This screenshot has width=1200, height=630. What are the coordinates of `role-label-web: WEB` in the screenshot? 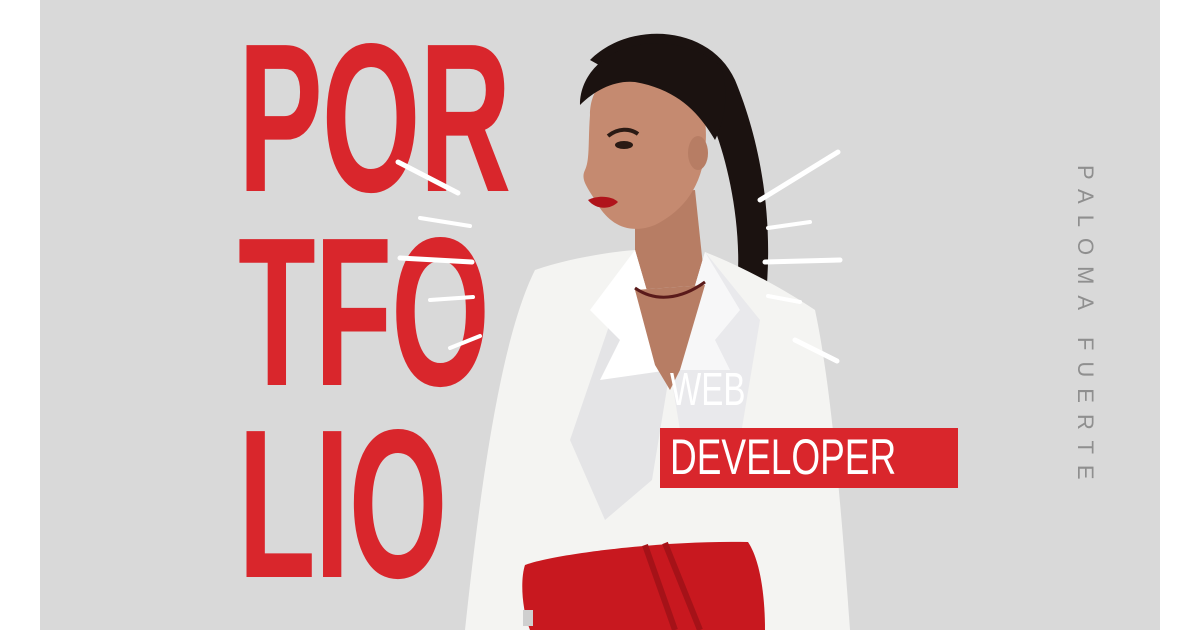 It's located at (708, 389).